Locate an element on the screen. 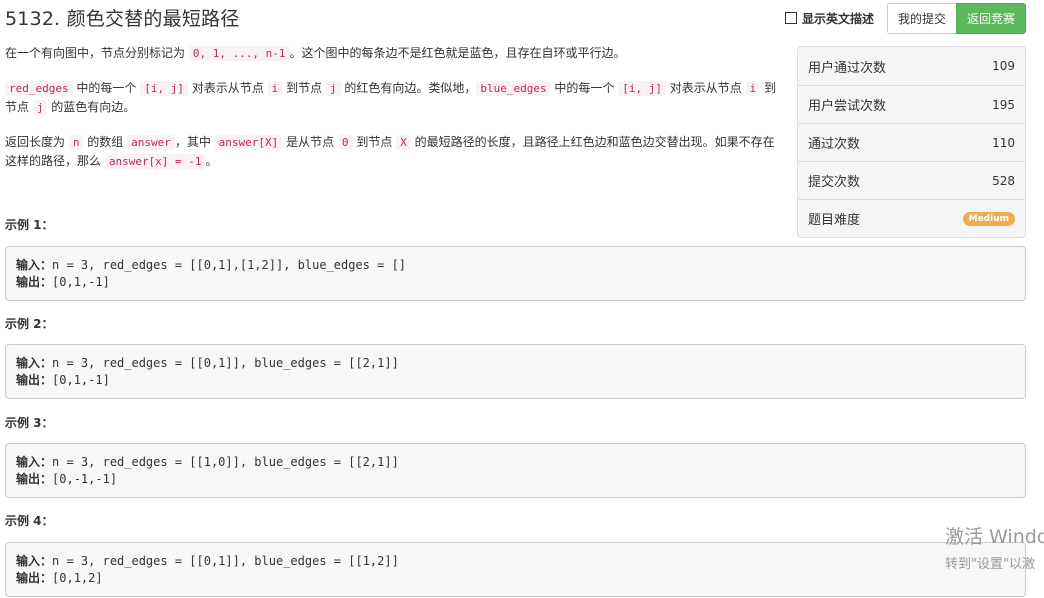  inline-code: X is located at coordinates (403, 142).